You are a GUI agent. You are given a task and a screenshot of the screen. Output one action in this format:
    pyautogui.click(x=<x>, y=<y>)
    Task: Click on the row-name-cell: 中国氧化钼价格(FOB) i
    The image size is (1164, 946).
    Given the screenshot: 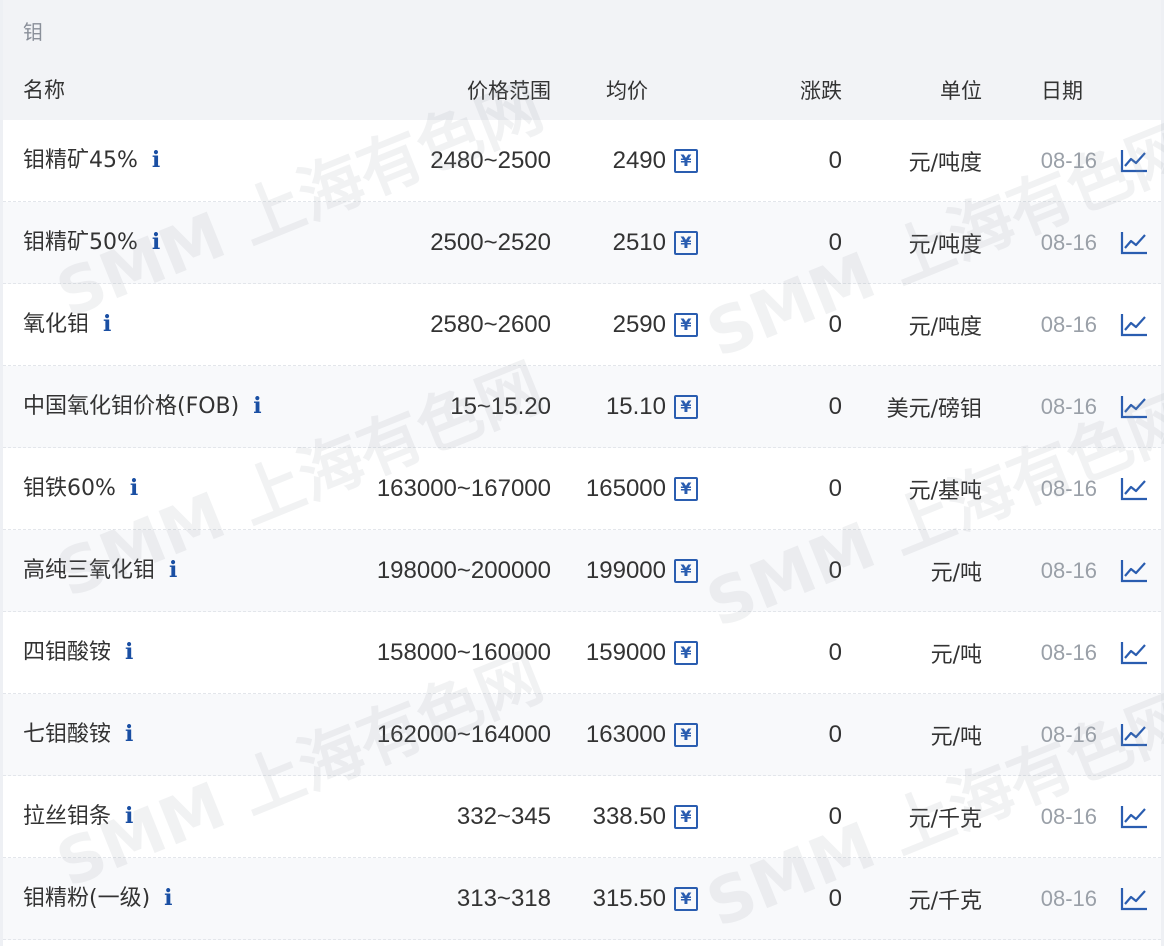 What is the action you would take?
    pyautogui.click(x=148, y=406)
    